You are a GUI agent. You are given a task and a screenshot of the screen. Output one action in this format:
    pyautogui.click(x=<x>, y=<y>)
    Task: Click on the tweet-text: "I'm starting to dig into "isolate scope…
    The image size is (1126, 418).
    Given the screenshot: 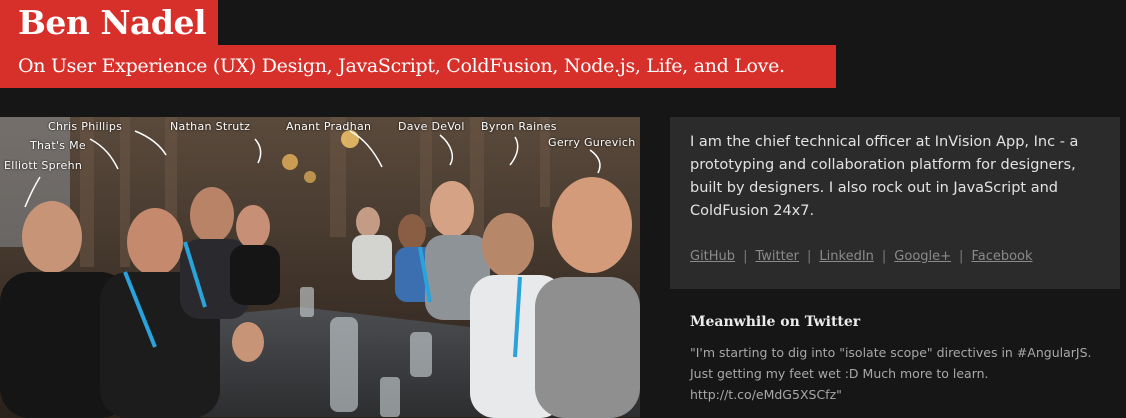 What is the action you would take?
    pyautogui.click(x=891, y=363)
    